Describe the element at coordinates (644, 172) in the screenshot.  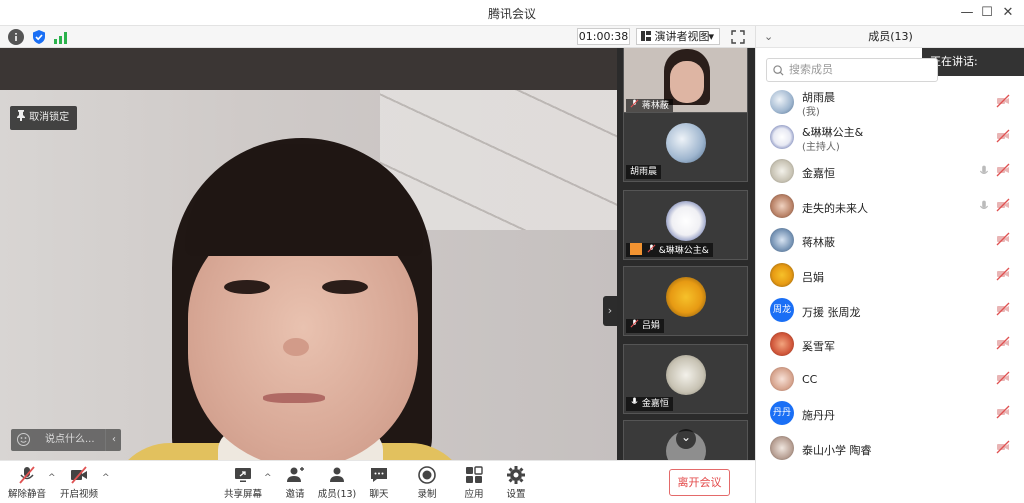
I see `tile-name: 胡雨晨` at that location.